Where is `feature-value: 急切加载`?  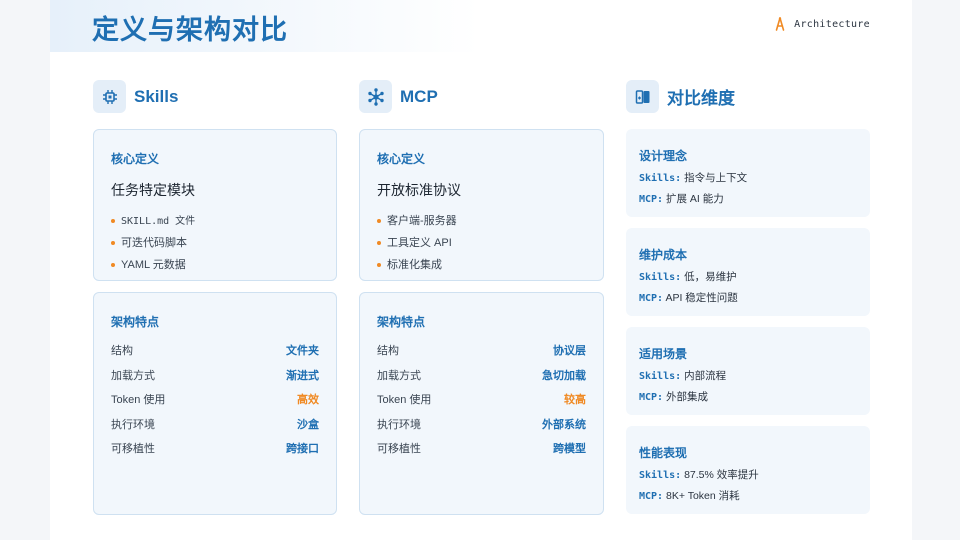 feature-value: 急切加载 is located at coordinates (564, 375).